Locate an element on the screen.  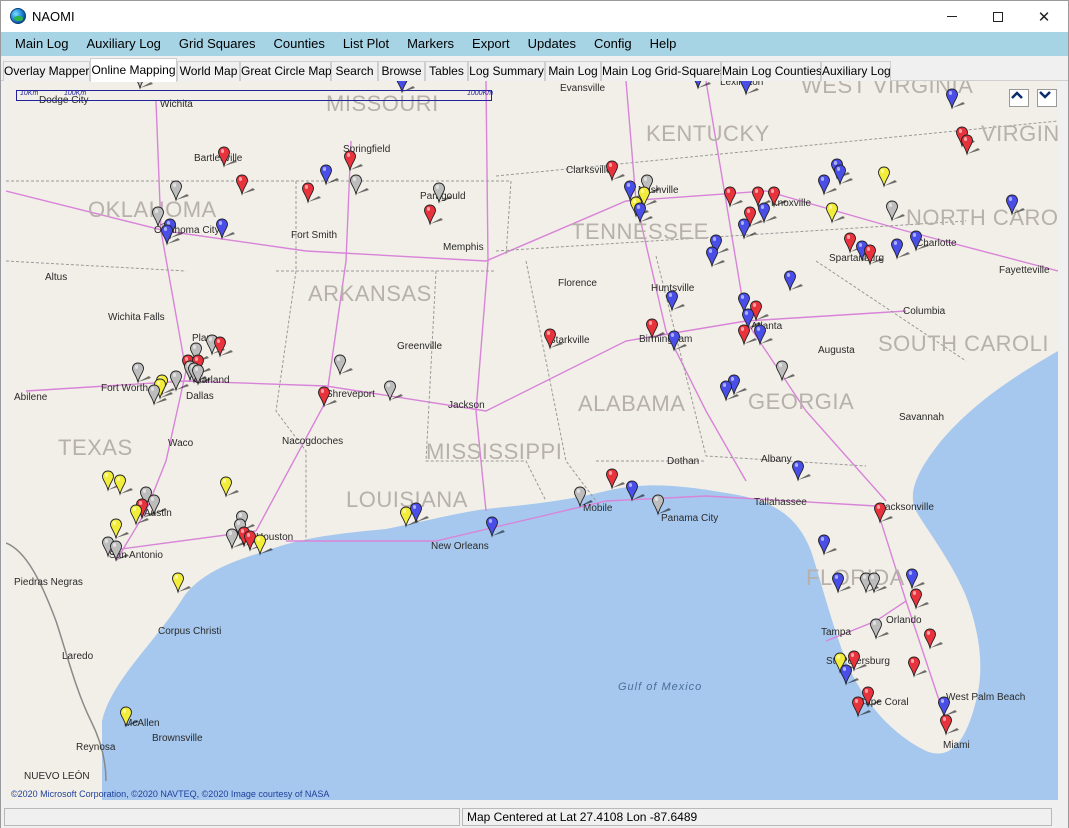
menu-main-log: Main Log is located at coordinates (41, 44).